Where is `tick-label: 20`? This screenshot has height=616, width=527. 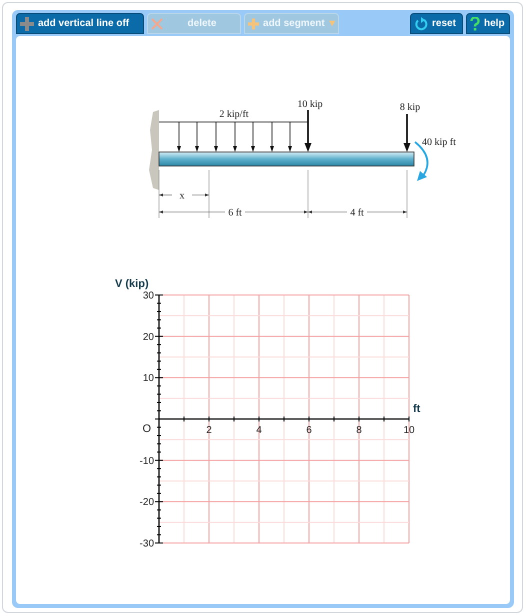
tick-label: 20 is located at coordinates (148, 337).